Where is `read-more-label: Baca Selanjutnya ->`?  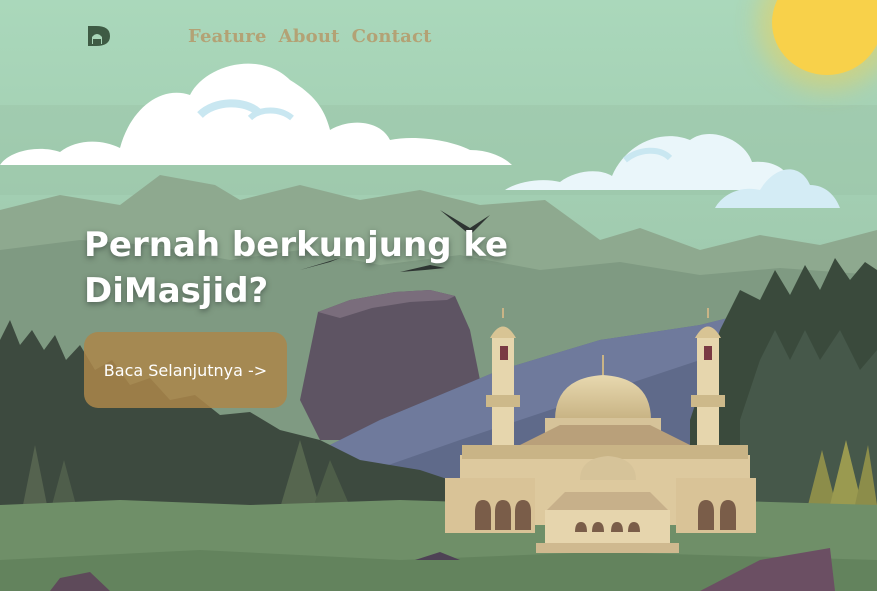
read-more-label: Baca Selanjutnya -> is located at coordinates (185, 370).